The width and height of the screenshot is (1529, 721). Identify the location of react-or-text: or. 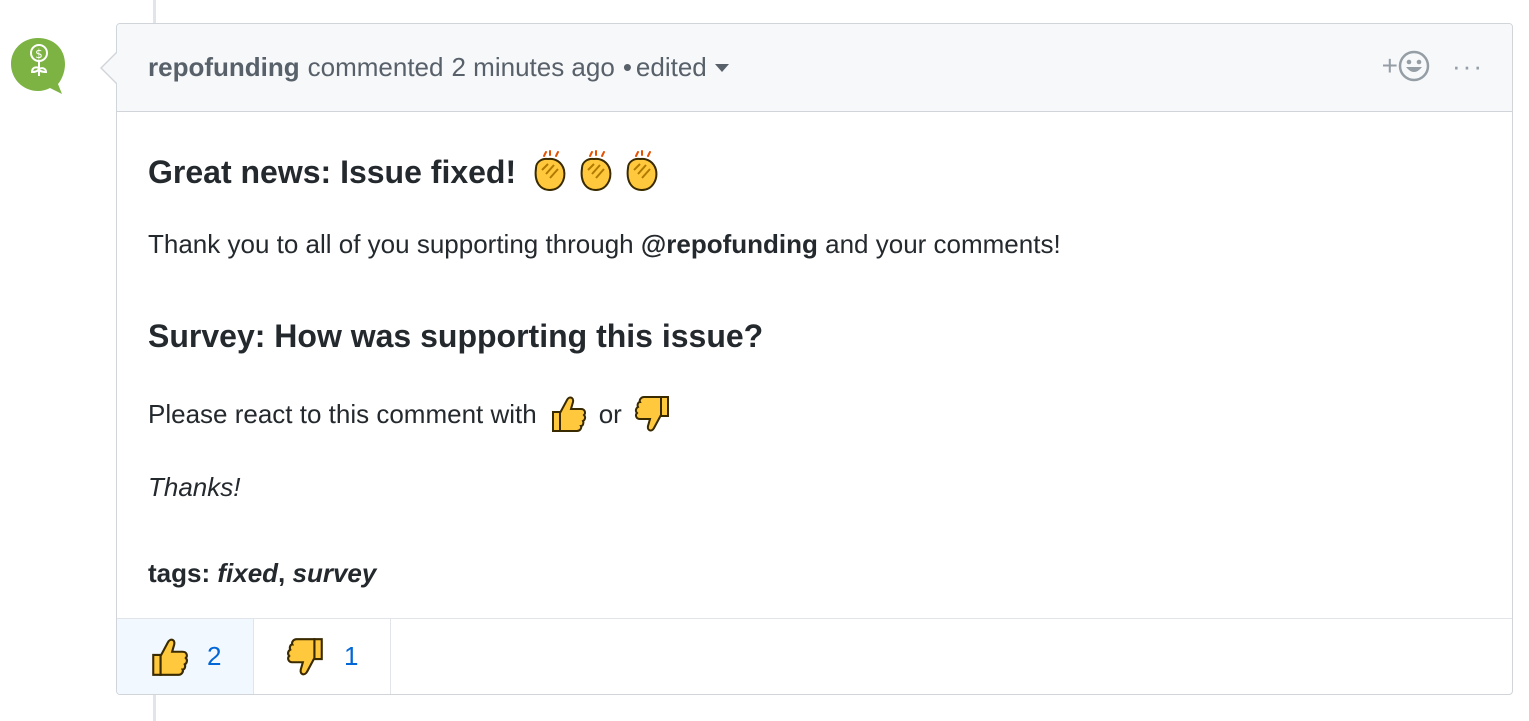
(610, 413).